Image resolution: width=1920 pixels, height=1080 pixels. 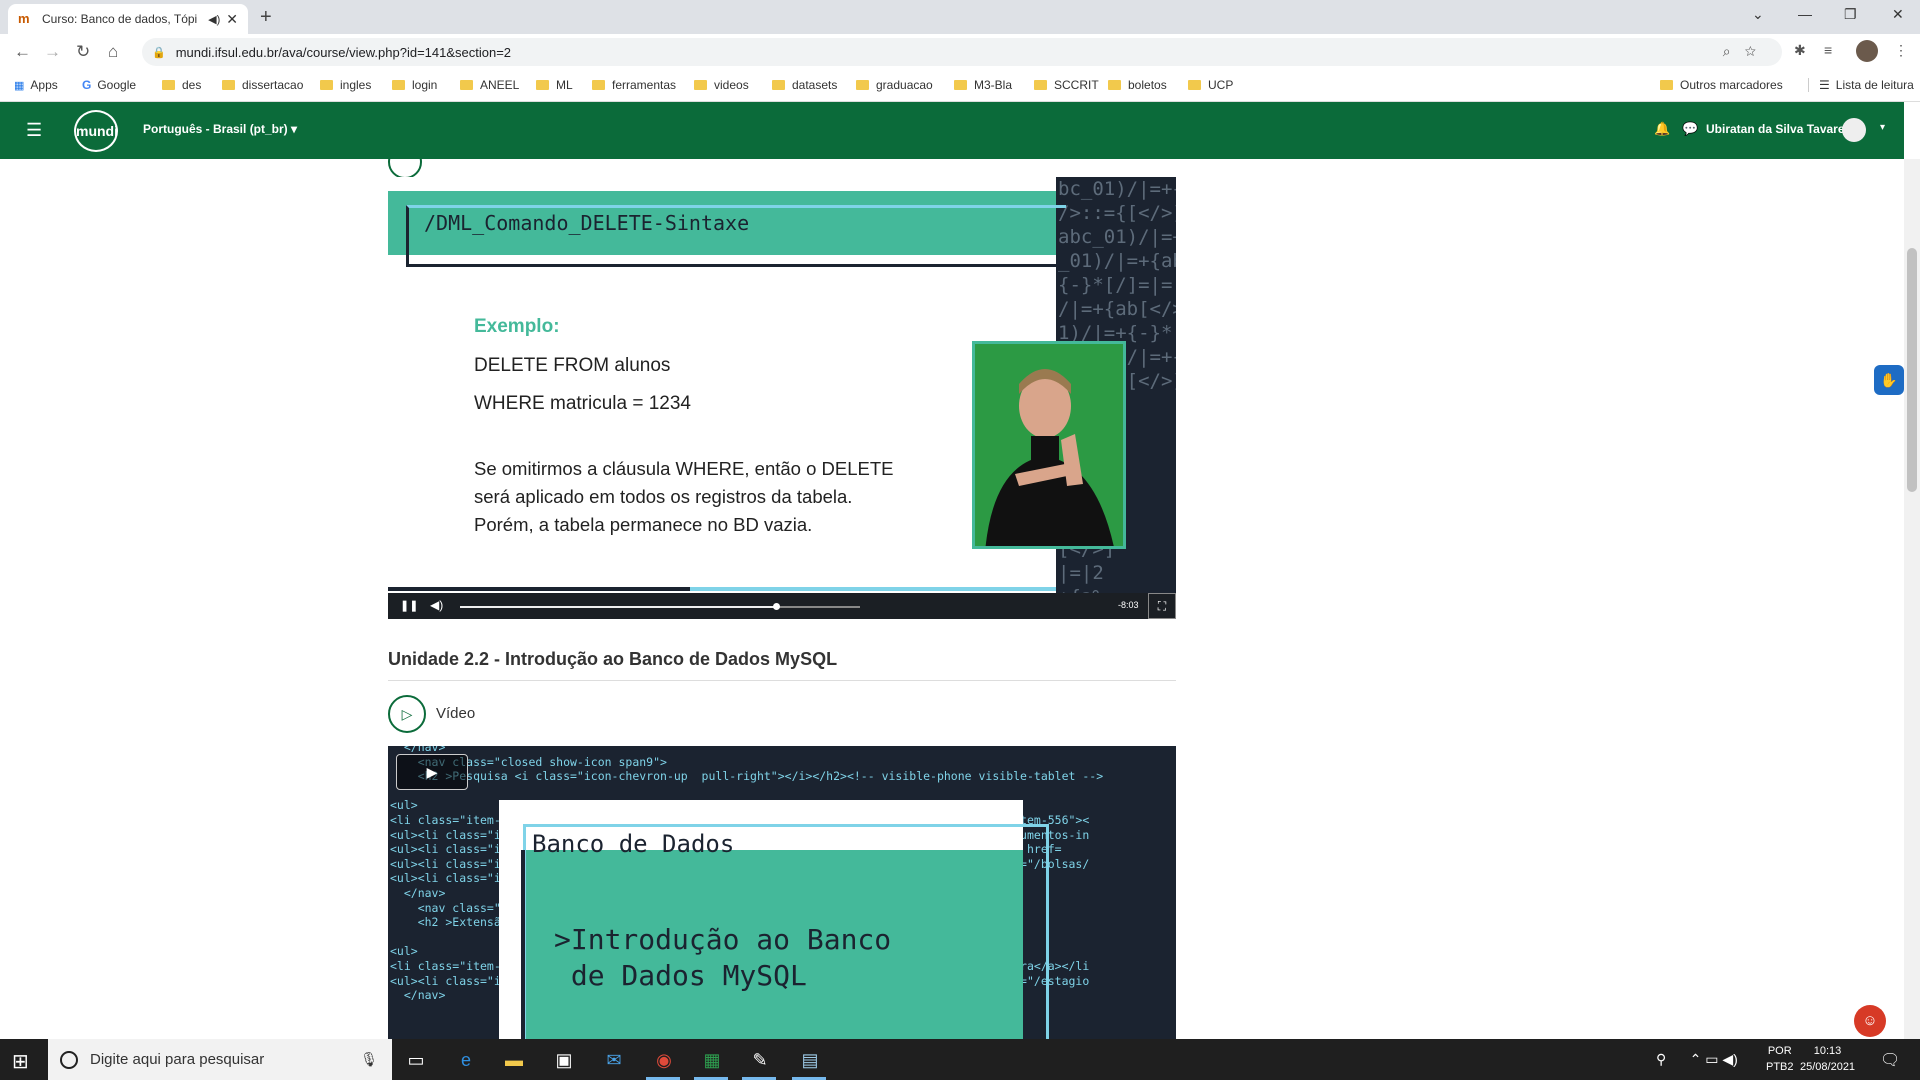 I want to click on file-explorer-icon: ▬, so click(x=514, y=1060).